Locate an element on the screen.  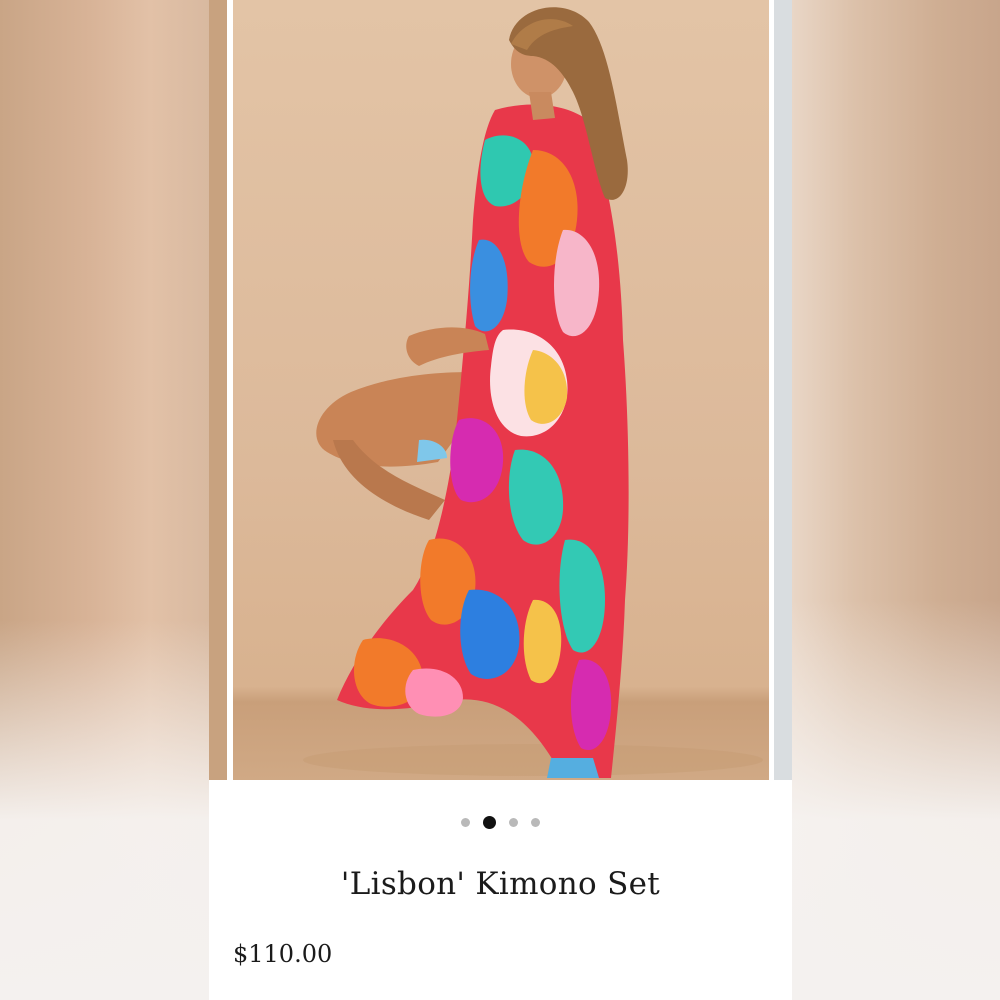
carousel-dot-2-active is located at coordinates (489, 822).